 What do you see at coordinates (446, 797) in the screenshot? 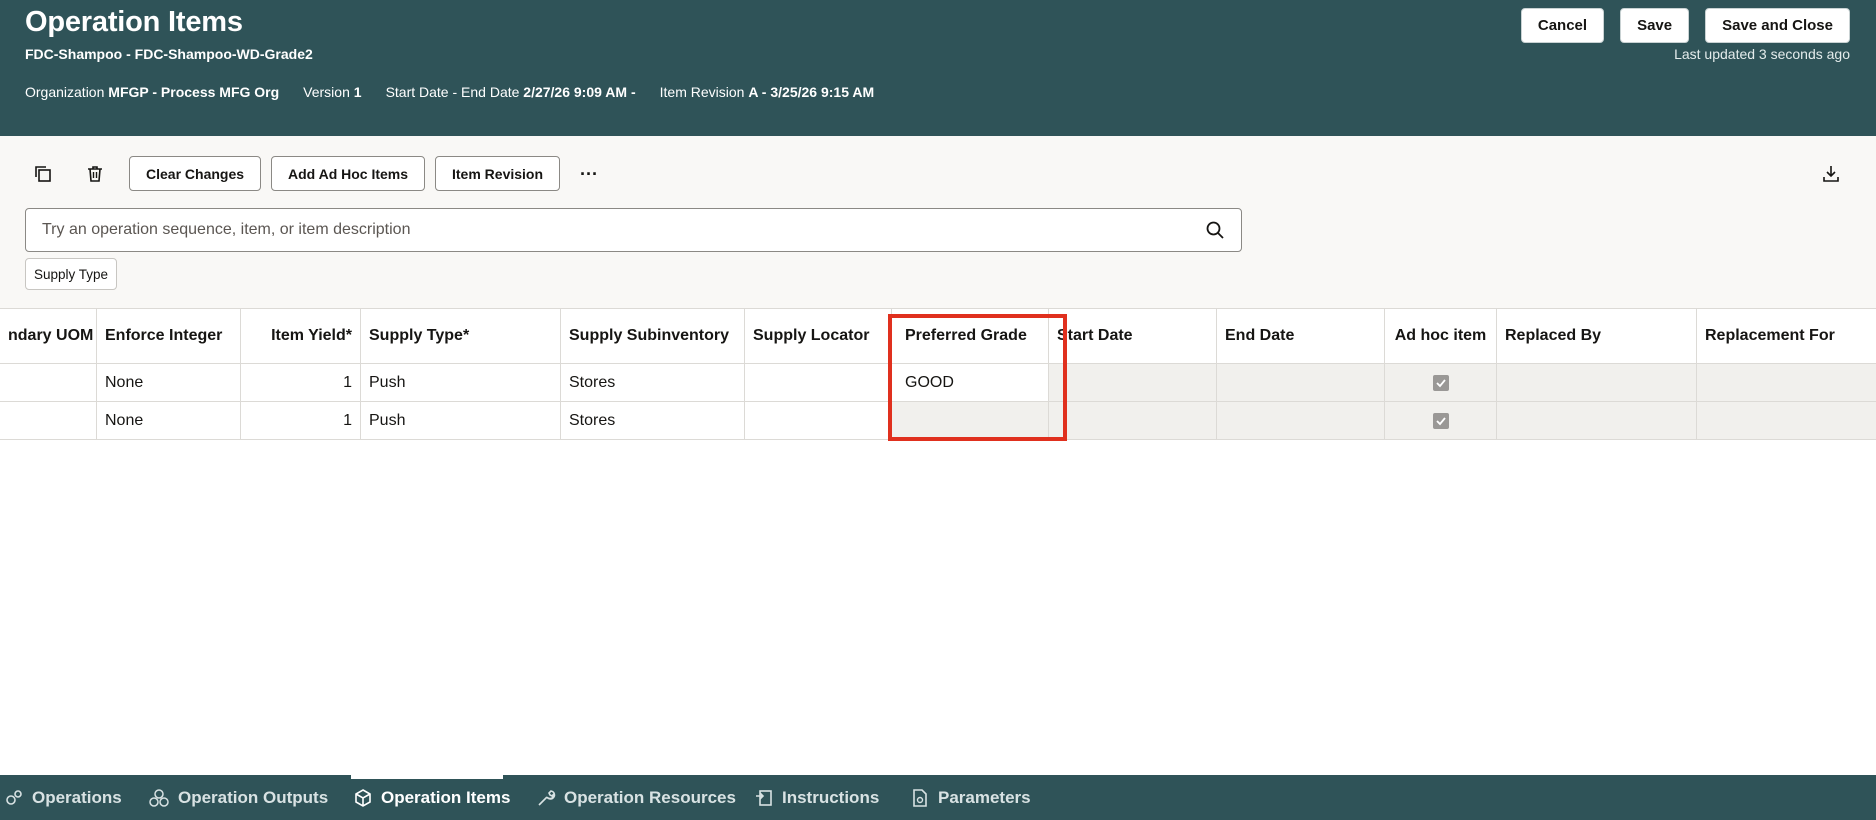
I see `tab-label: Operation Items` at bounding box center [446, 797].